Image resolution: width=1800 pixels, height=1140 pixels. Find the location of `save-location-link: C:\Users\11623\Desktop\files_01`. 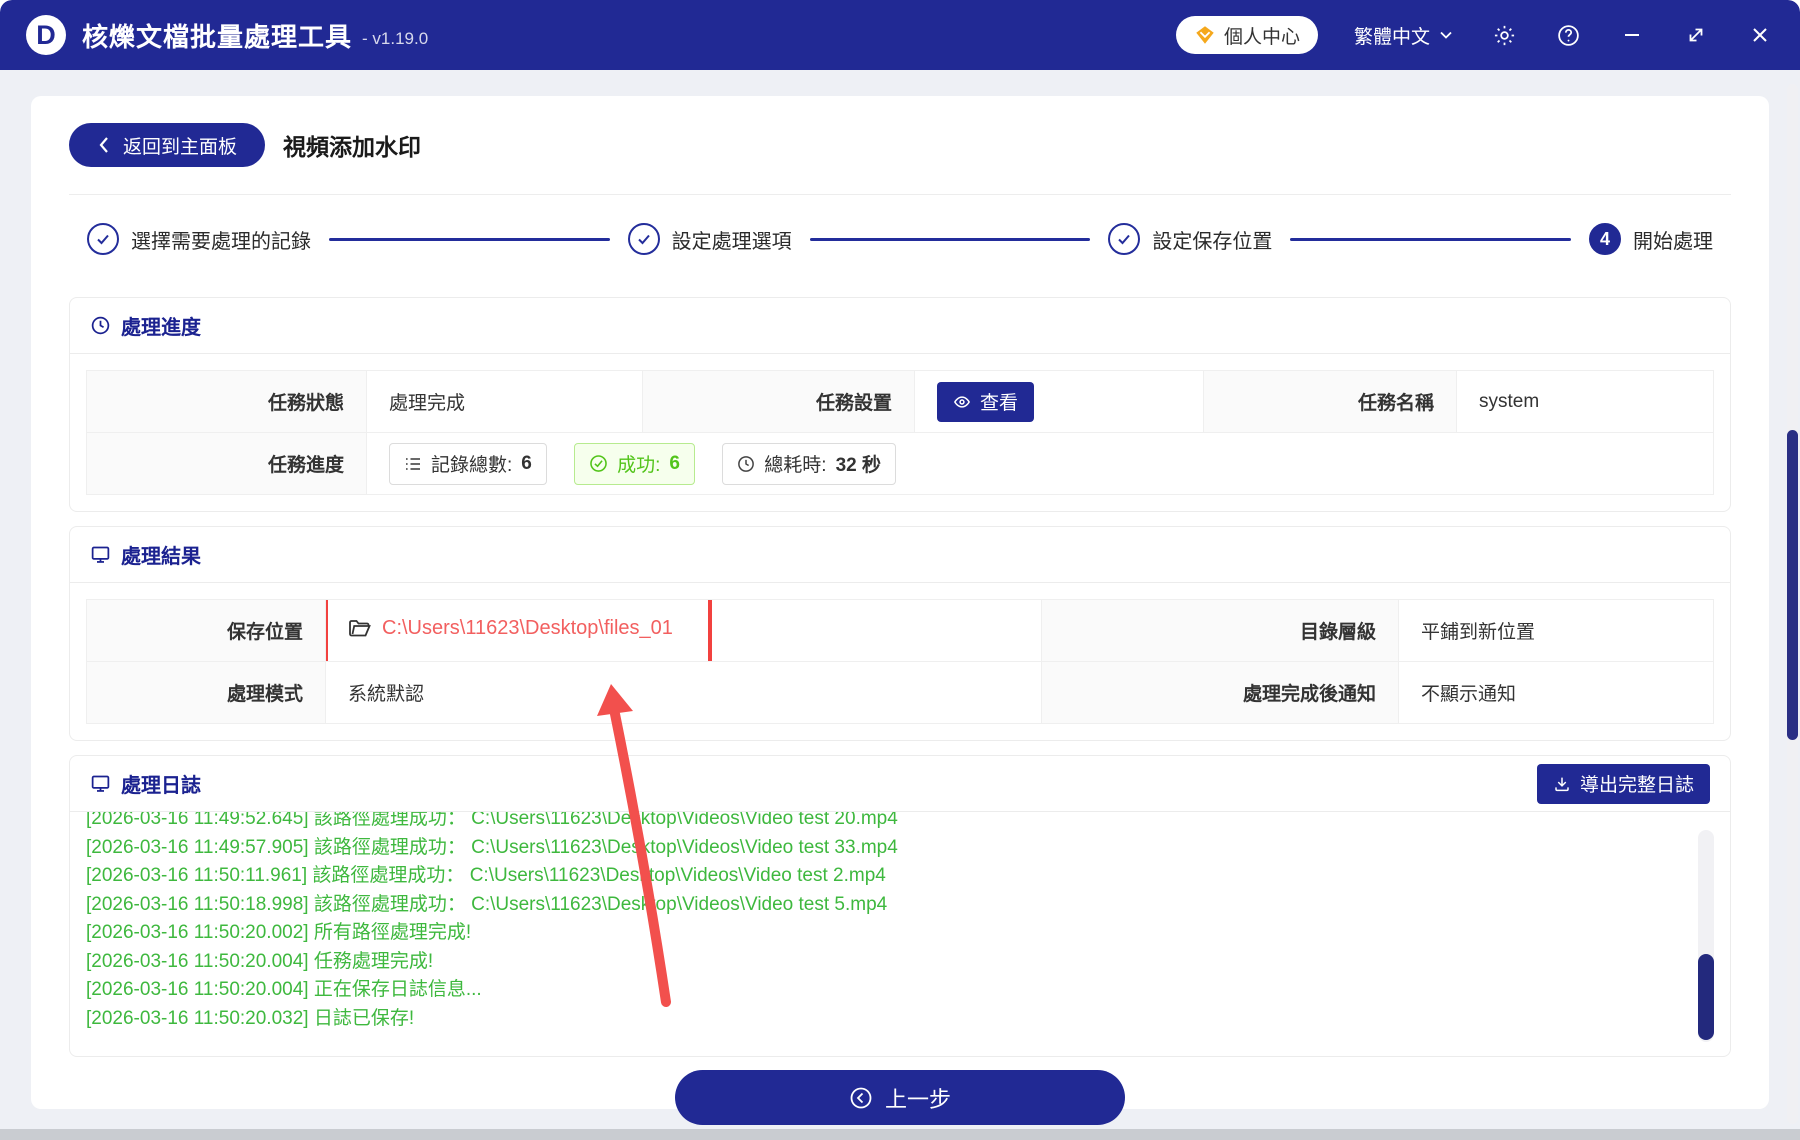

save-location-link: C:\Users\11623\Desktop\files_01 is located at coordinates (510, 628).